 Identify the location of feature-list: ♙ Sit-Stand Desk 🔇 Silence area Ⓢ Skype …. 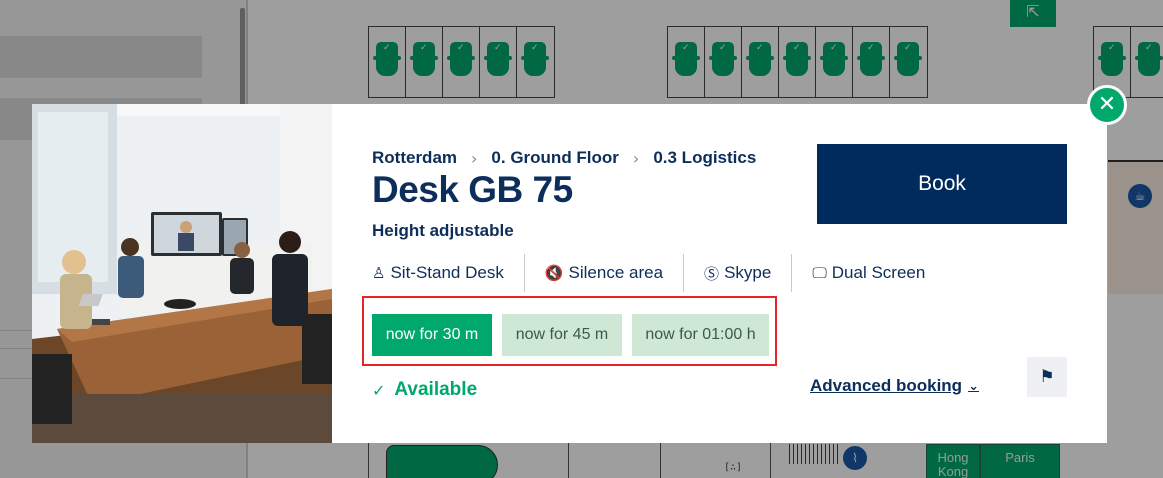
(658, 273).